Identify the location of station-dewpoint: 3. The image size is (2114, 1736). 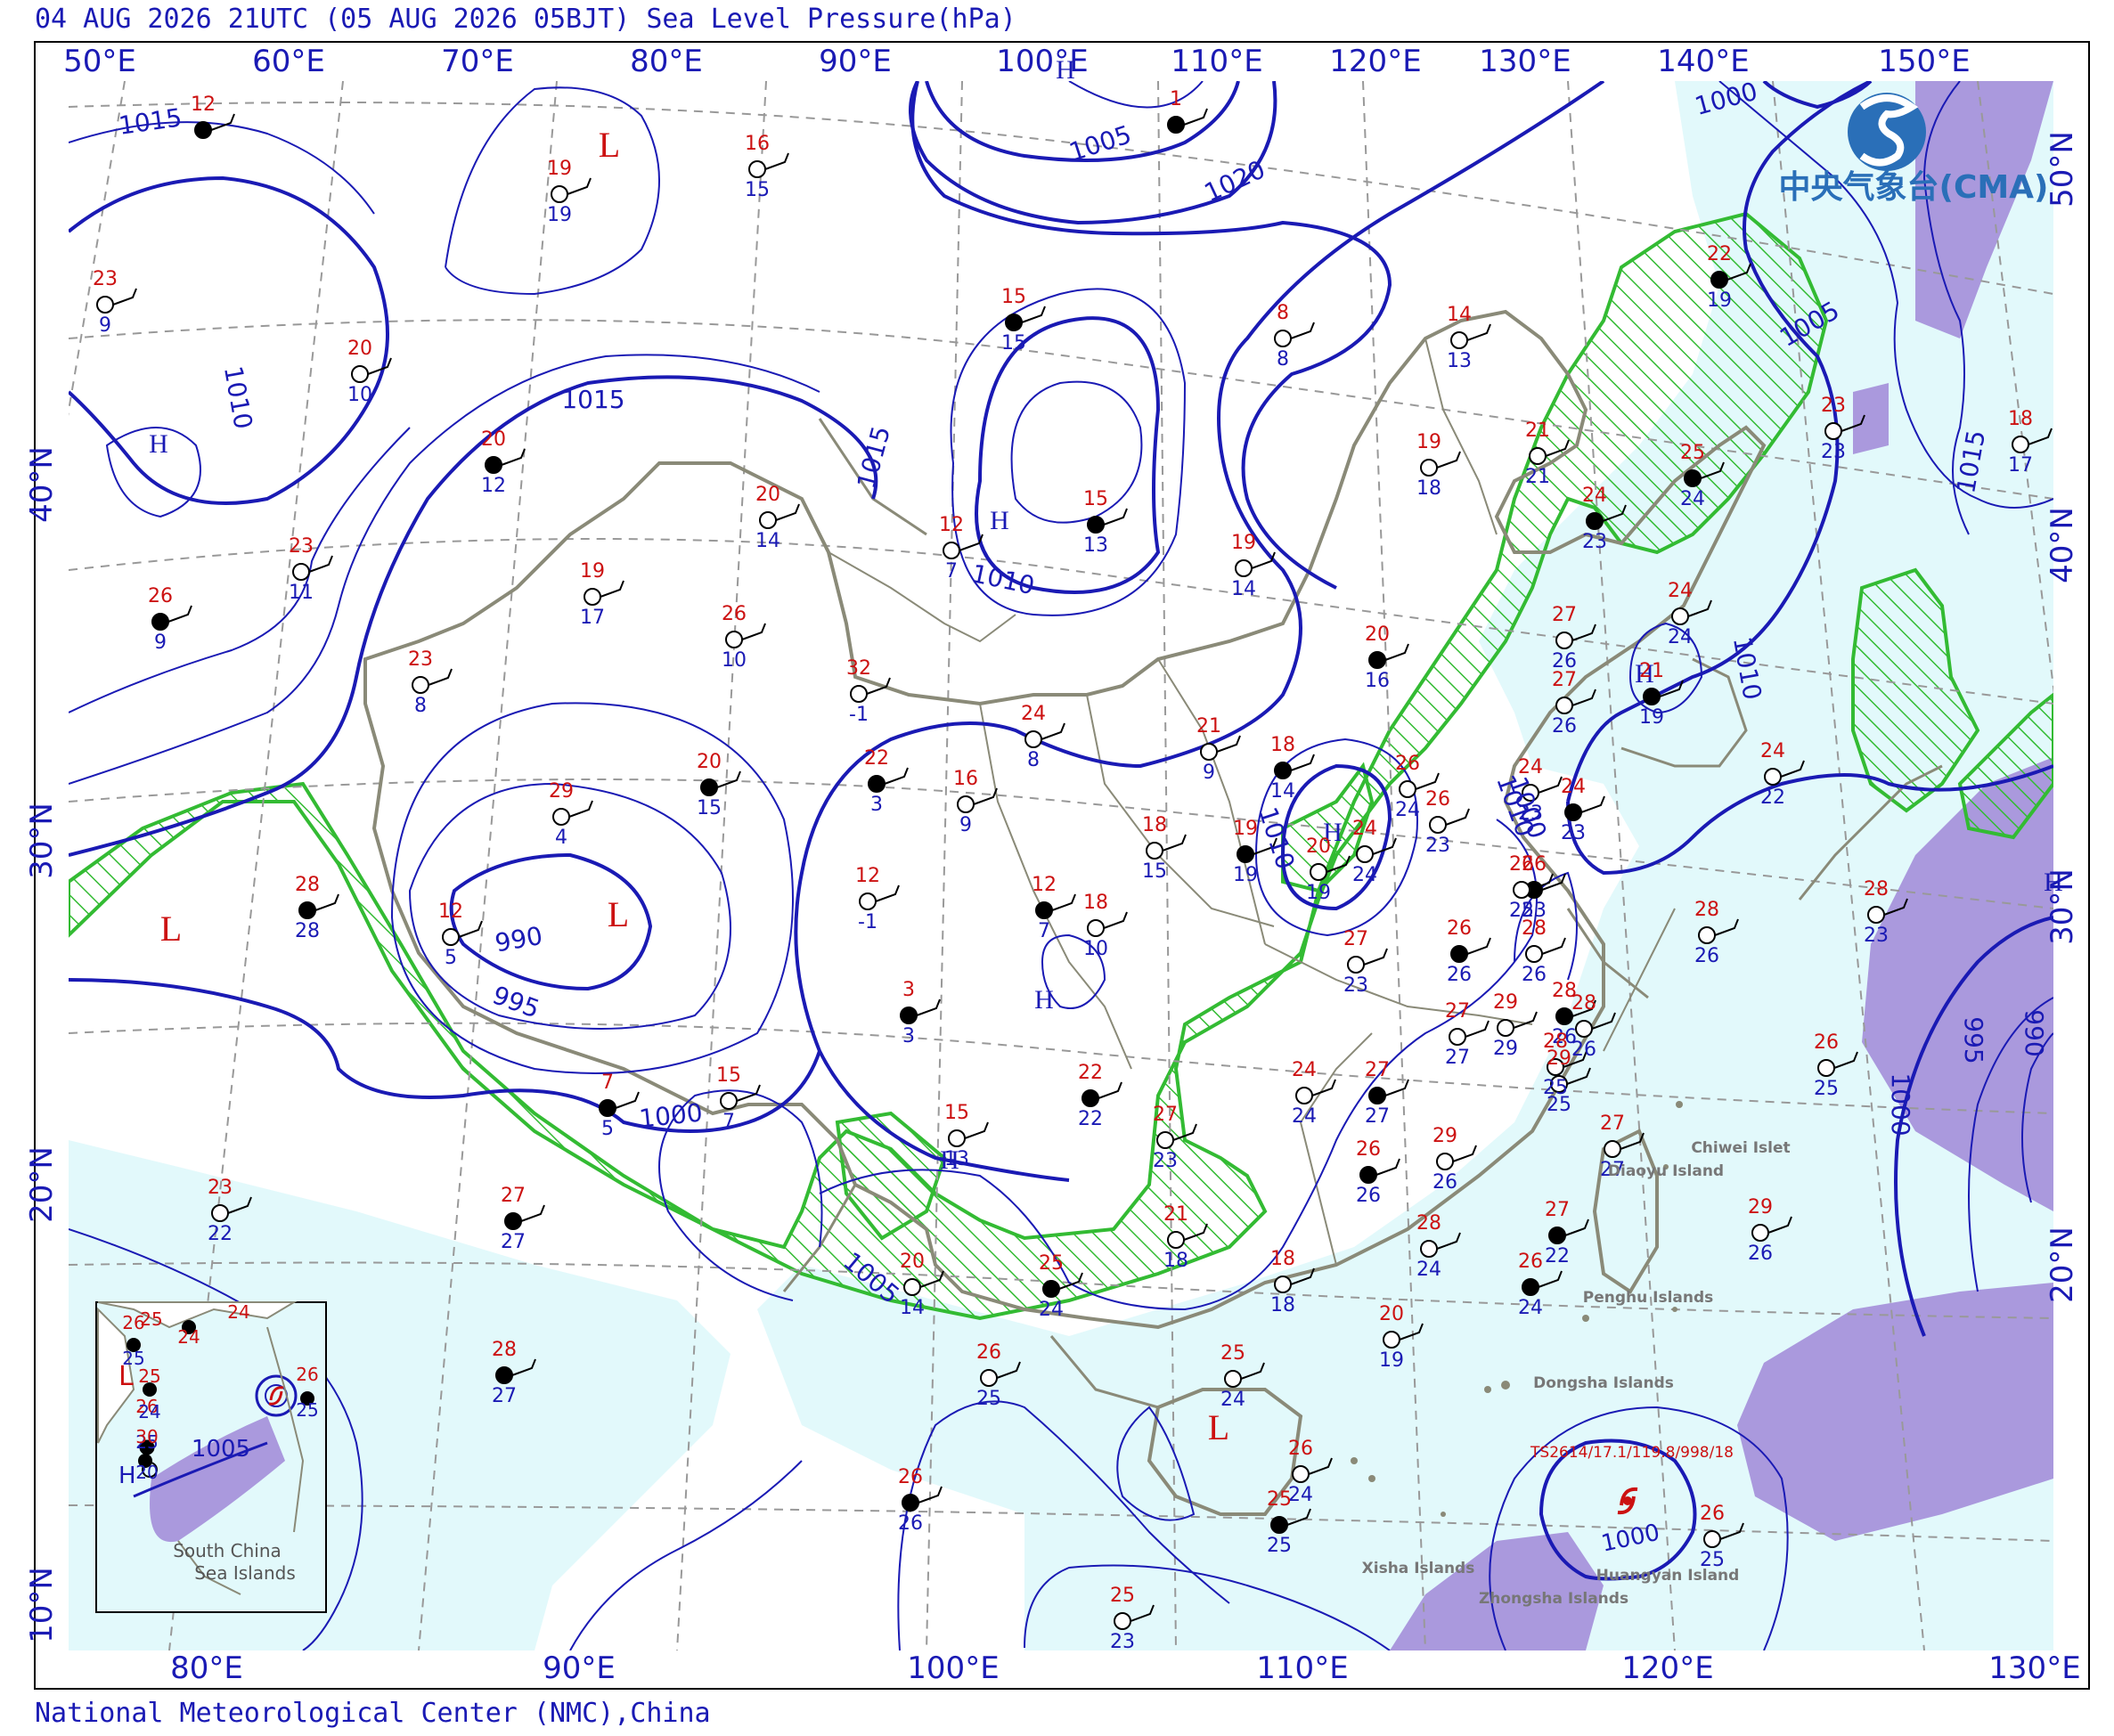
(877, 805).